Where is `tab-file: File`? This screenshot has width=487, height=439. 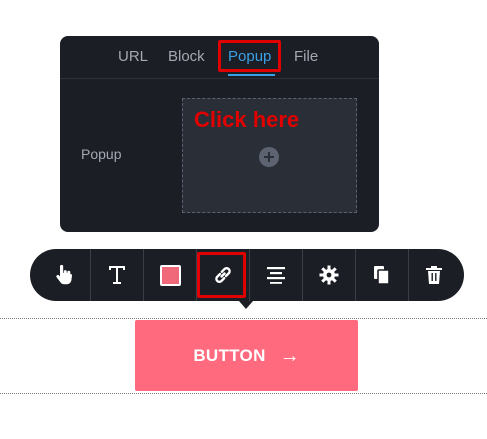
tab-file: File is located at coordinates (306, 57).